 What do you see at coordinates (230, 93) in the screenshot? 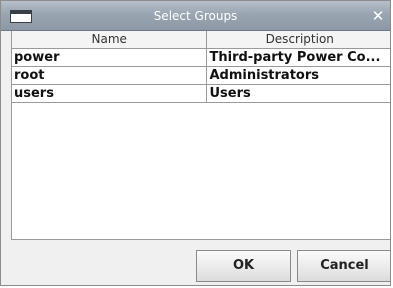
I see `group-description-cell: Users` at bounding box center [230, 93].